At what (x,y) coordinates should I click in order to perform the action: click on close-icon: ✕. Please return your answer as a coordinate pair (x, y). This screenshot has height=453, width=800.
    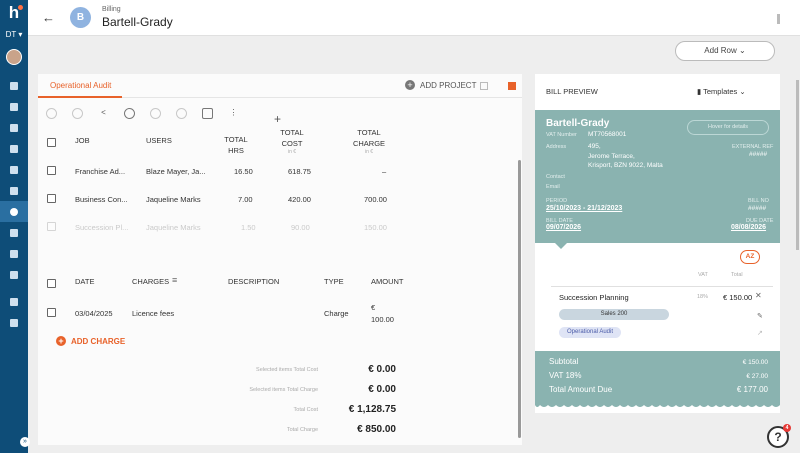
    Looking at the image, I should click on (758, 295).